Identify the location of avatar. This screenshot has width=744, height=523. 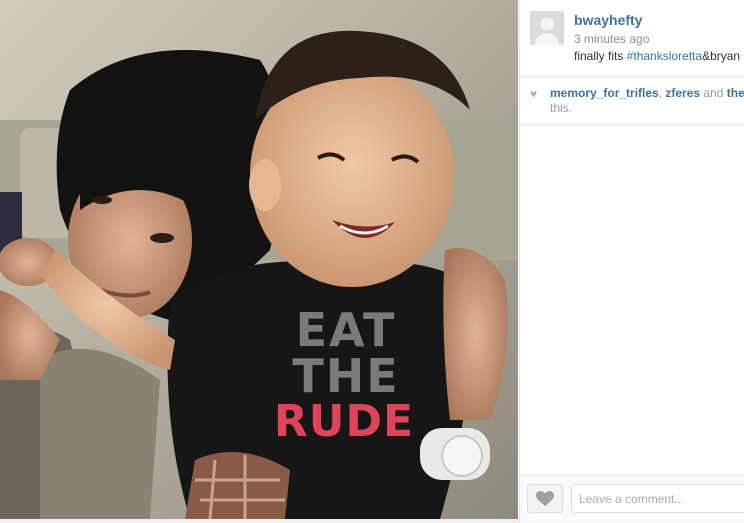
(547, 28).